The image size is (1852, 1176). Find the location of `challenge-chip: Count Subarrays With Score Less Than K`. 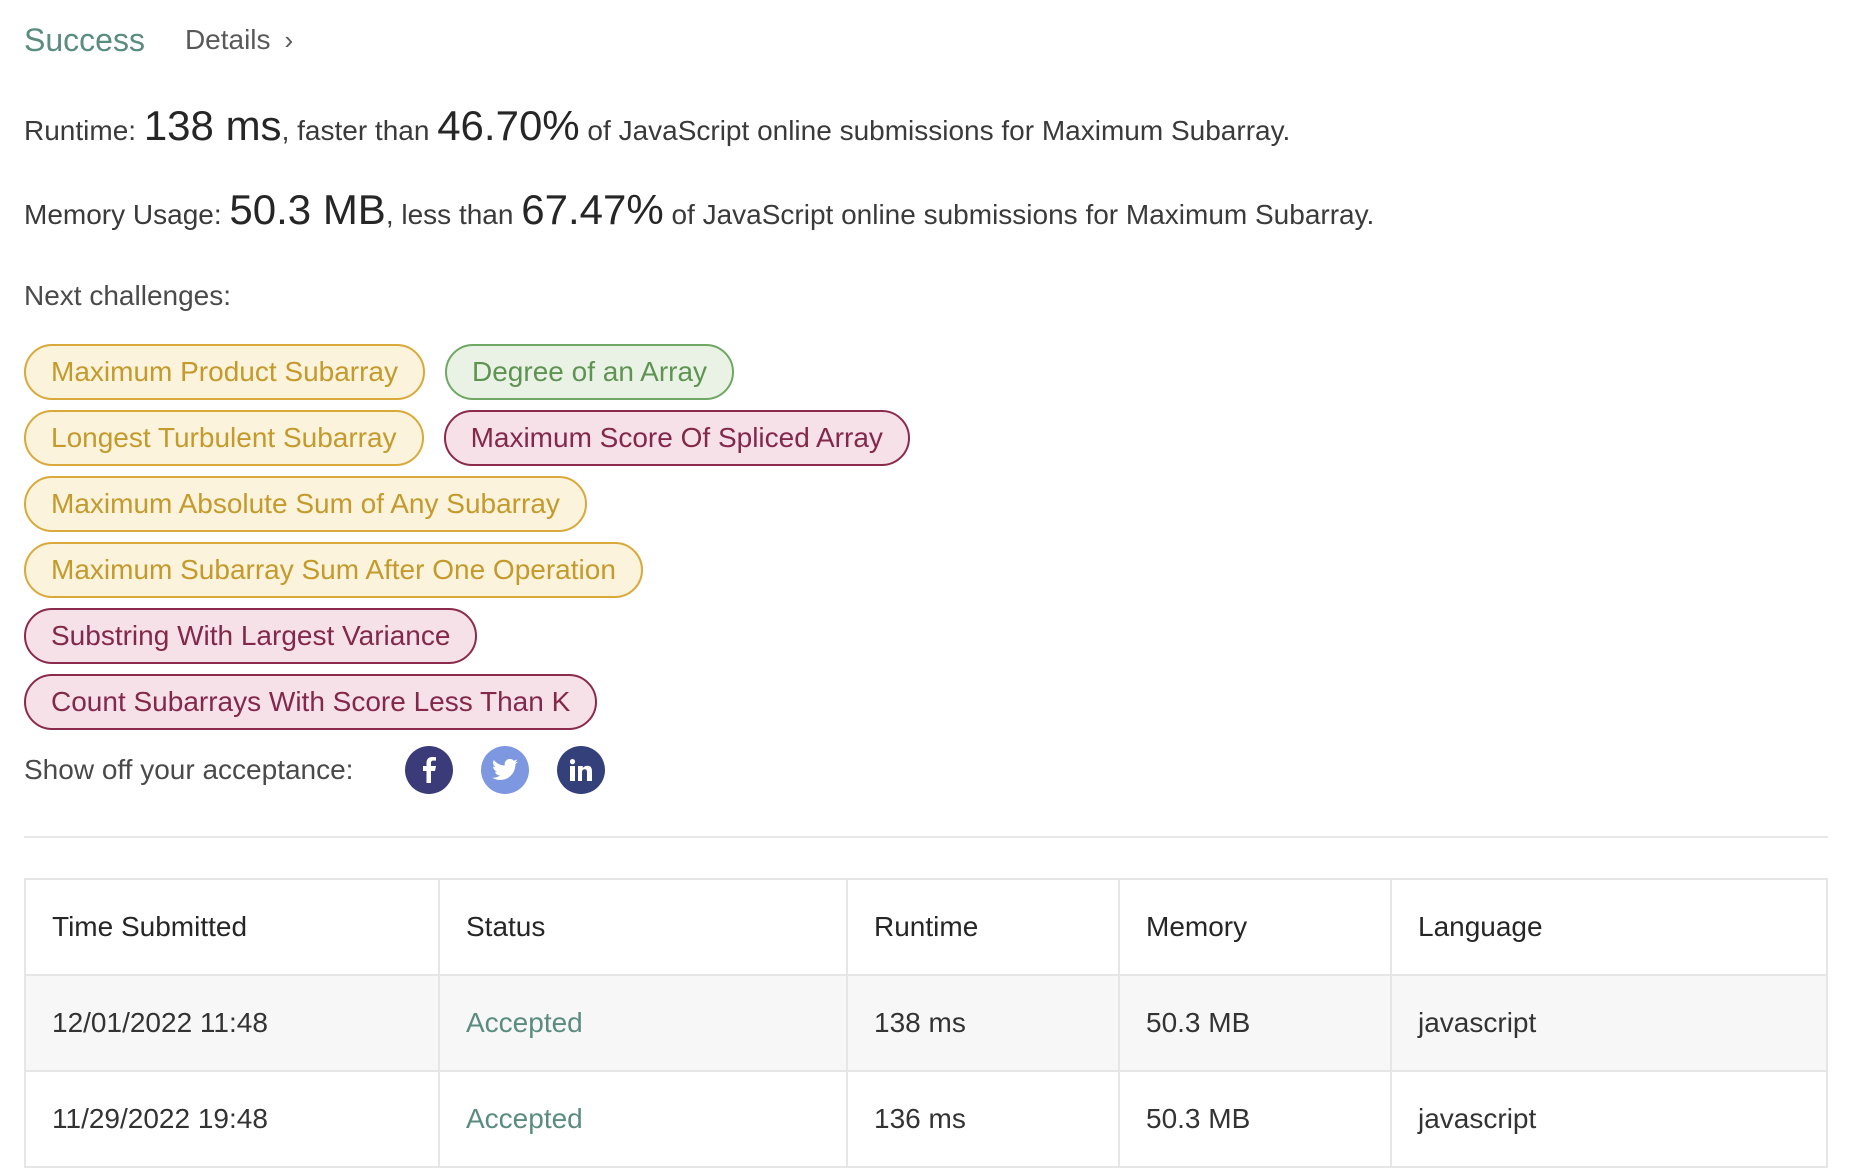

challenge-chip: Count Subarrays With Score Less Than K is located at coordinates (311, 702).